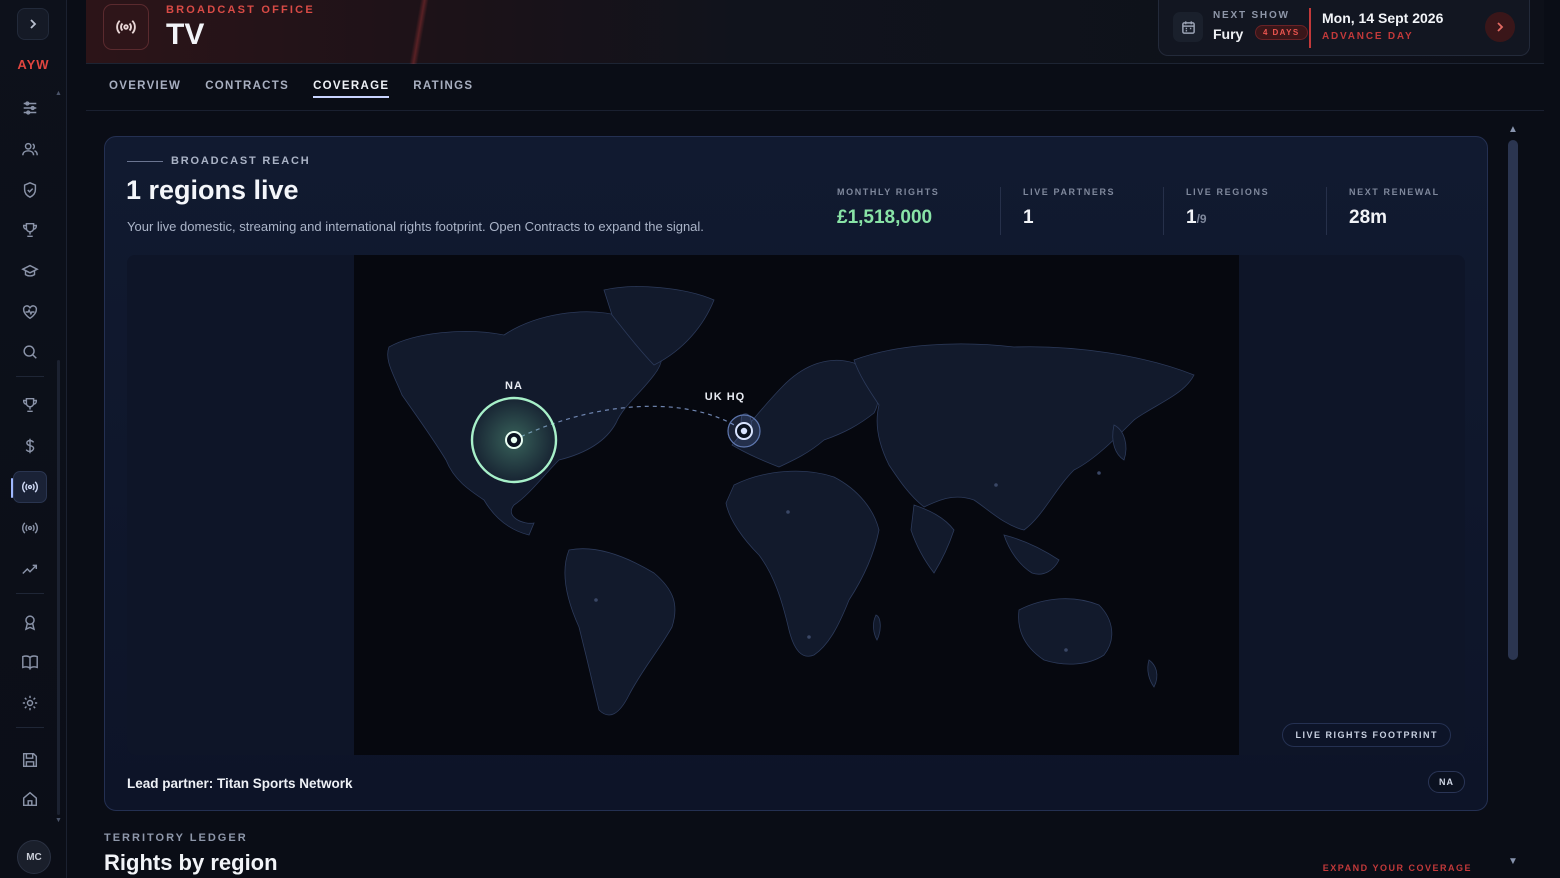 Image resolution: width=1560 pixels, height=878 pixels. I want to click on sidebar-scroll-down-icon: ▼, so click(58, 820).